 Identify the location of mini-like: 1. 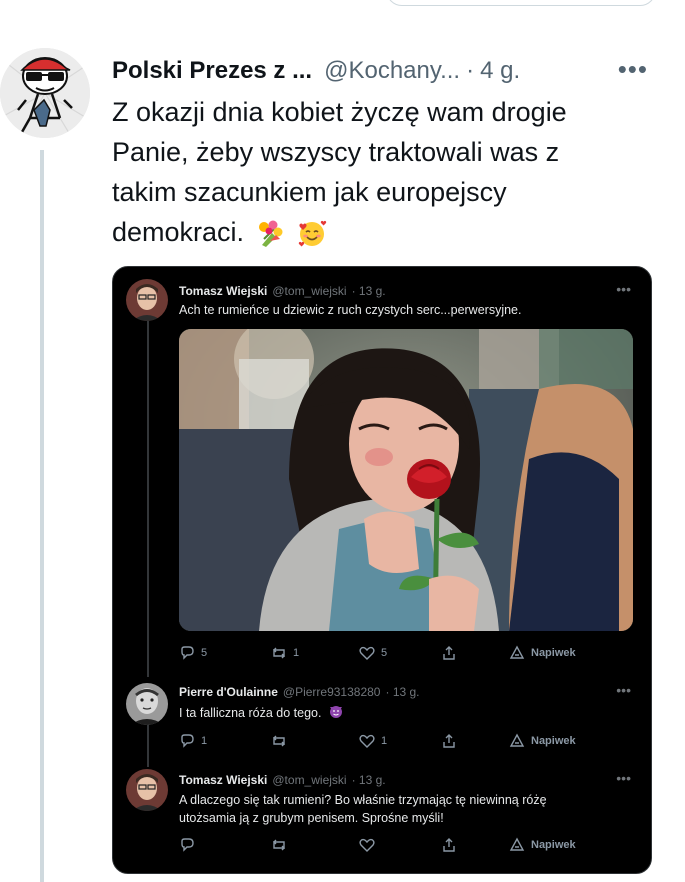
(373, 741).